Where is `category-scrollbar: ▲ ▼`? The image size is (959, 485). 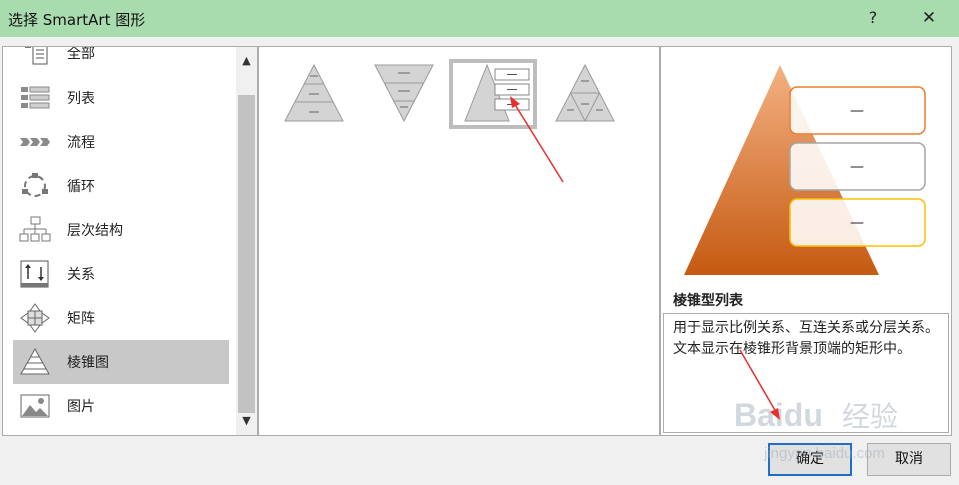
category-scrollbar: ▲ ▼ is located at coordinates (246, 241).